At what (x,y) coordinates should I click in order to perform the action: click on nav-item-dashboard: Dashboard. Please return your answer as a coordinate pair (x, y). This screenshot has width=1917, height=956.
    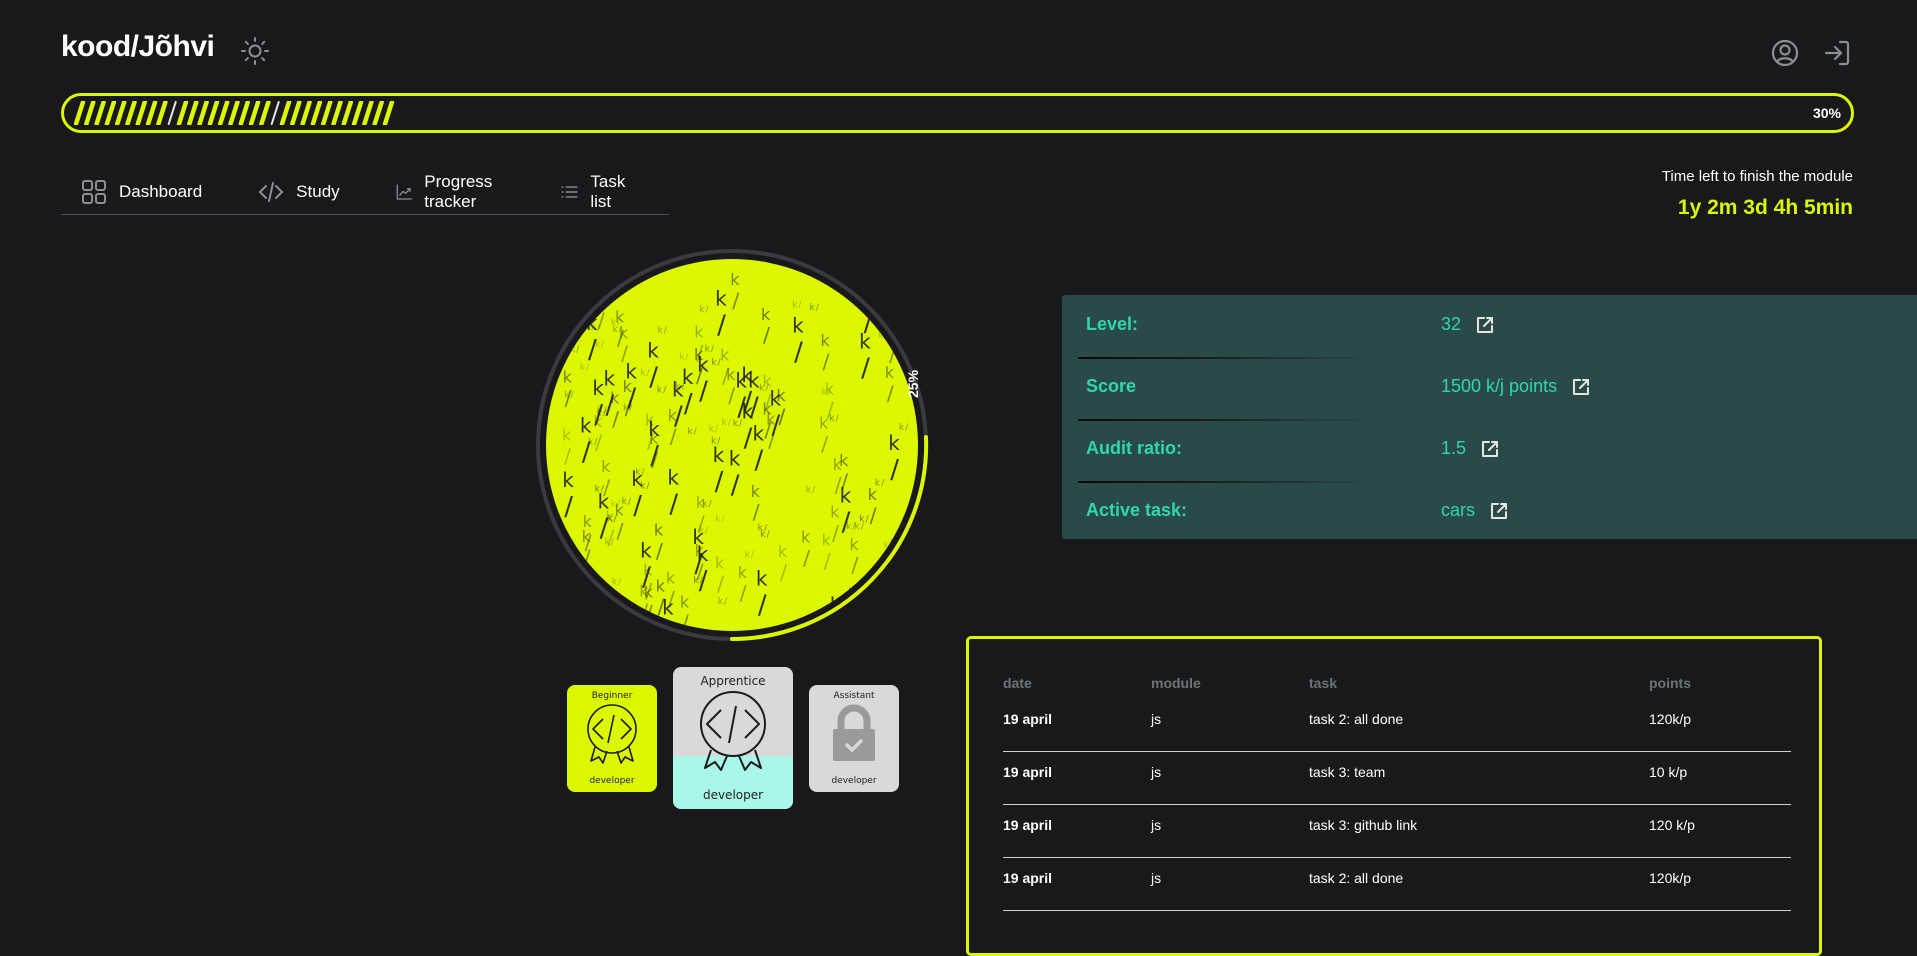
    Looking at the image, I should click on (131, 192).